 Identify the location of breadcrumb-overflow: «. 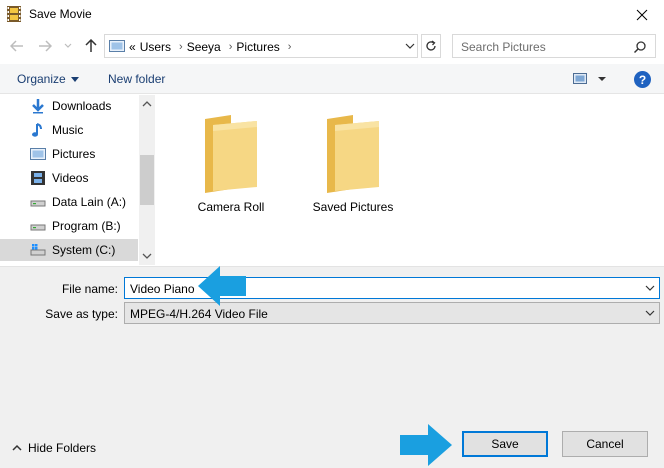
(132, 47).